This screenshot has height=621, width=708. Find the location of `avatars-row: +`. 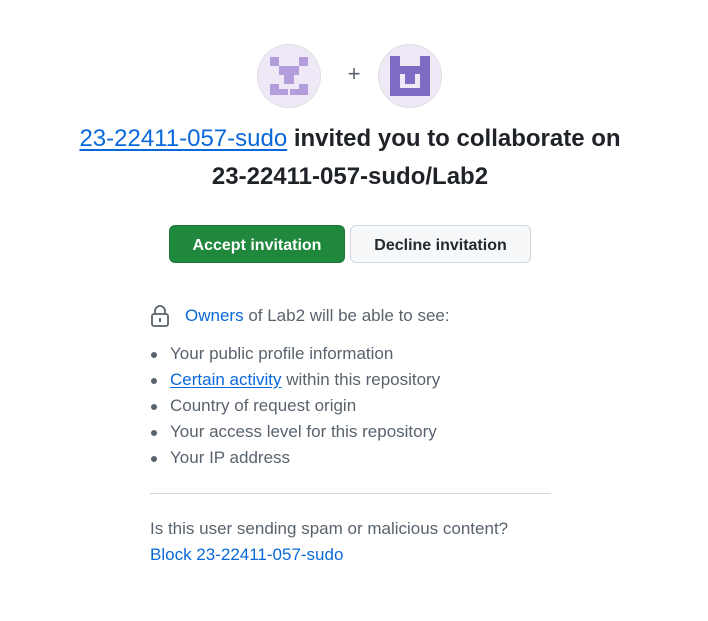

avatars-row: + is located at coordinates (354, 76).